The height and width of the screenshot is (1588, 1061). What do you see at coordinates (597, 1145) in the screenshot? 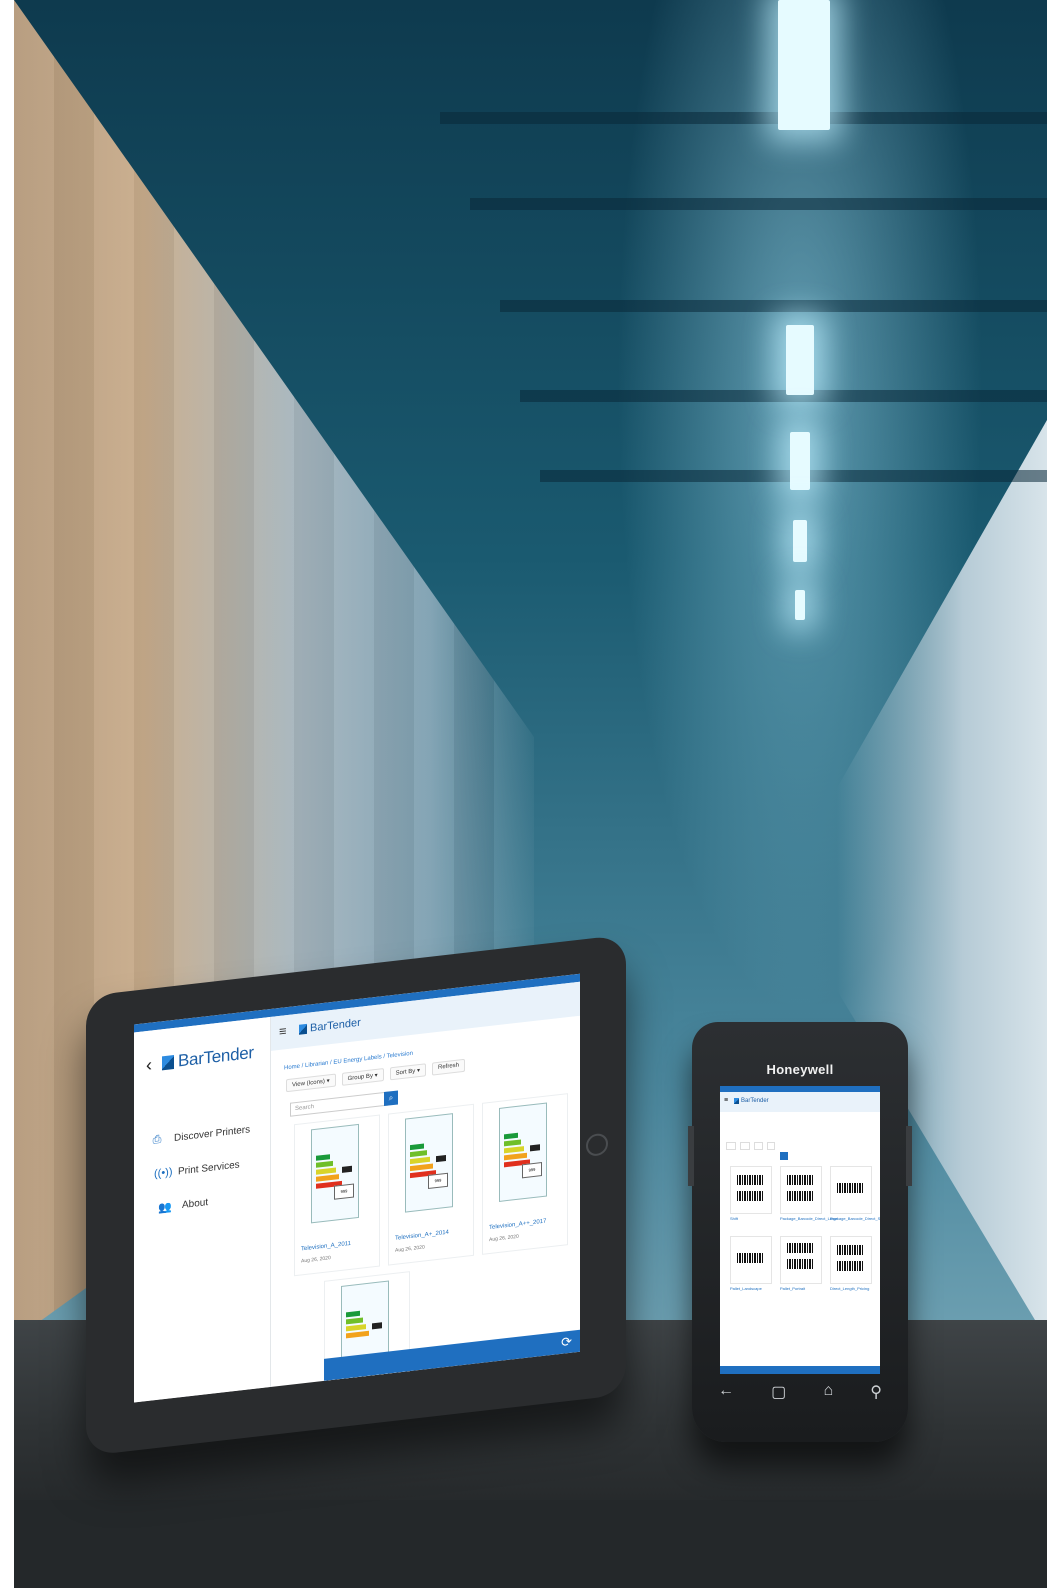
I see `tablet-home-button` at bounding box center [597, 1145].